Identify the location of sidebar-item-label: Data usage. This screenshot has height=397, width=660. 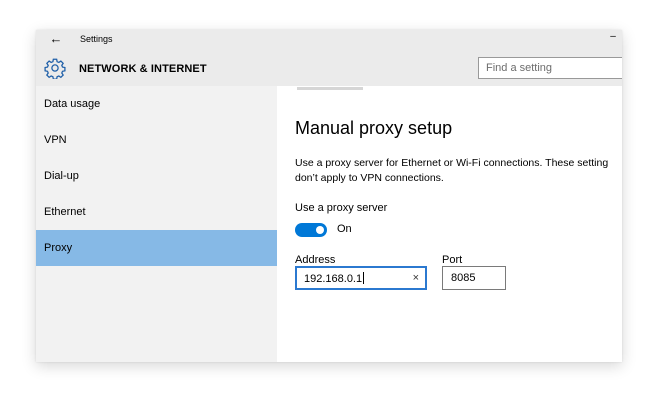
(72, 104).